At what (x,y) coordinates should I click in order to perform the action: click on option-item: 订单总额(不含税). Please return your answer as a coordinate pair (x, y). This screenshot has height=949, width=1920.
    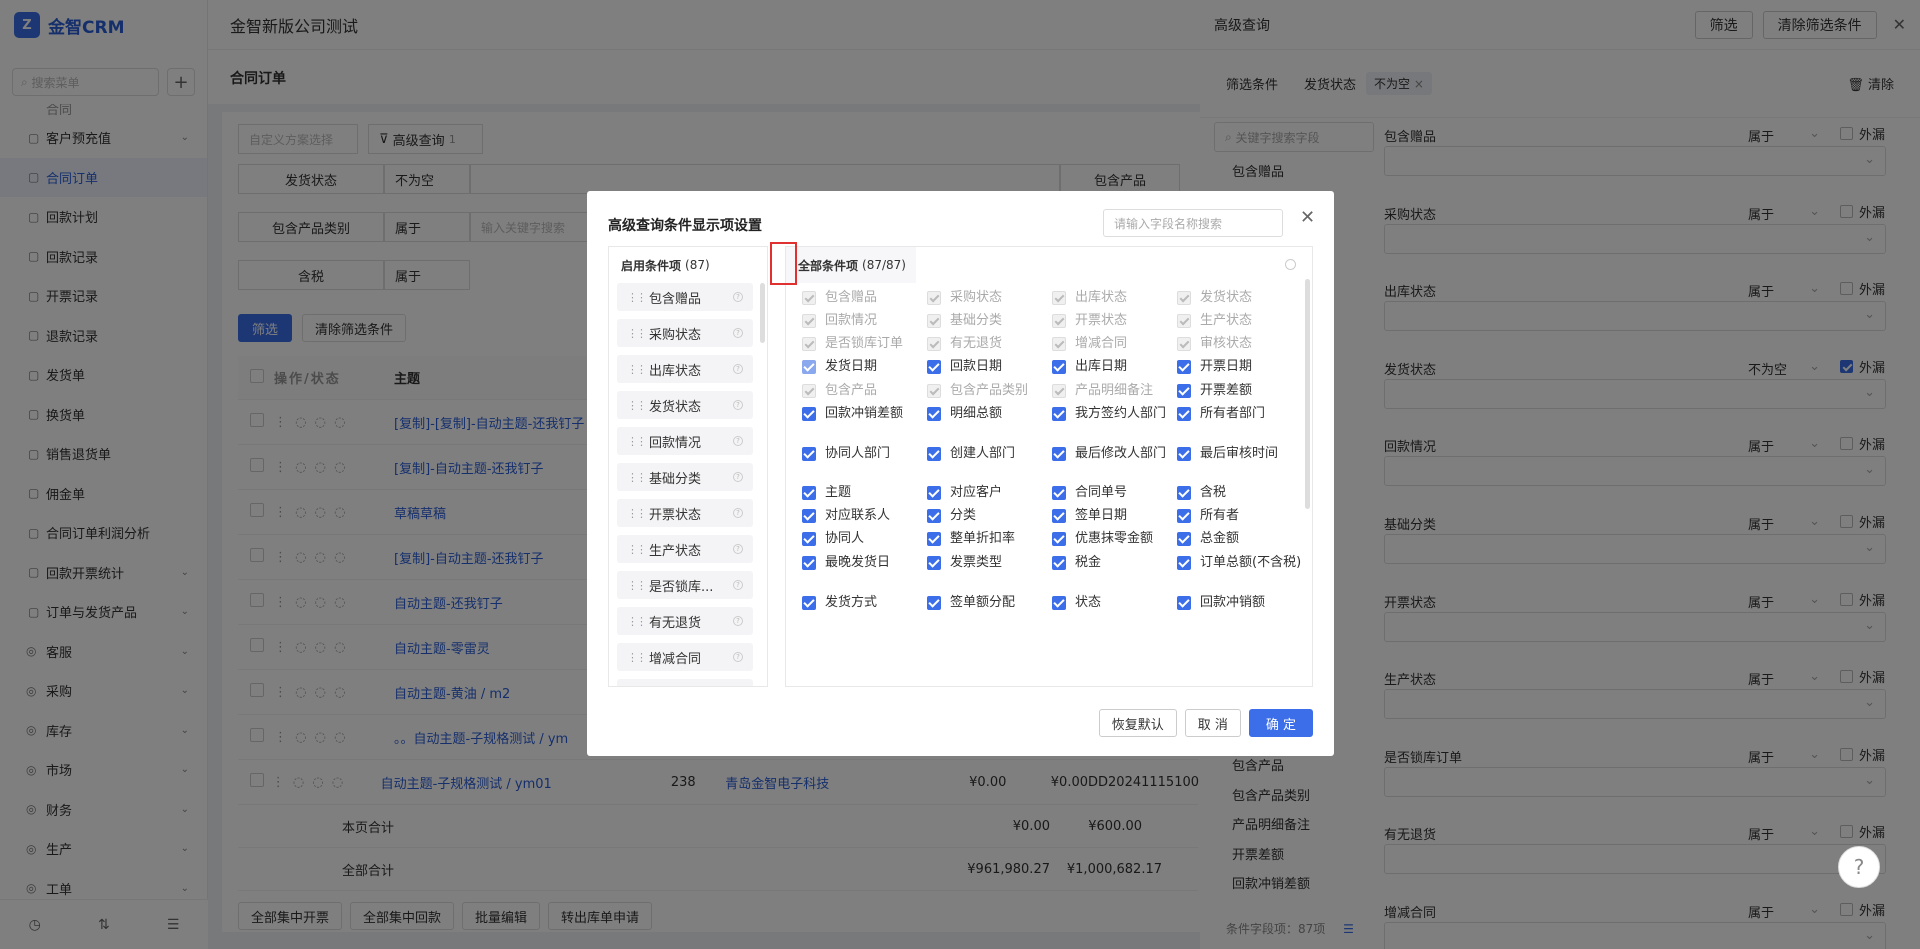
    Looking at the image, I should click on (1239, 568).